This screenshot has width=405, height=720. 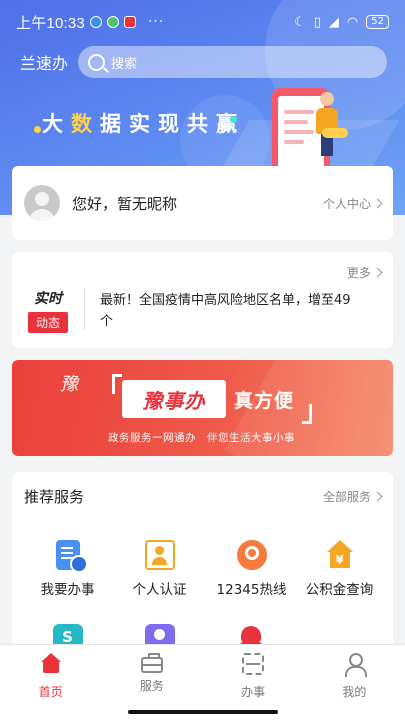 What do you see at coordinates (377, 22) in the screenshot?
I see `battery-icon: 52` at bounding box center [377, 22].